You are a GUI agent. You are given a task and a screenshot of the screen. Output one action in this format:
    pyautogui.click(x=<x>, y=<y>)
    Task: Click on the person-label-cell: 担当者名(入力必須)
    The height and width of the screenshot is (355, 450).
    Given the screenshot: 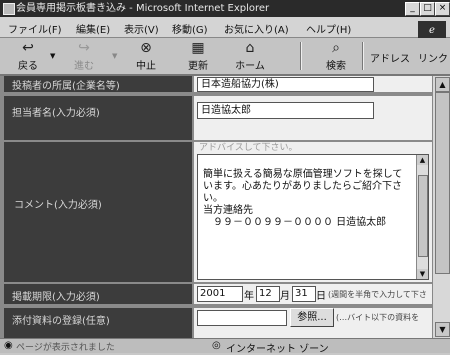 What is the action you would take?
    pyautogui.click(x=98, y=118)
    